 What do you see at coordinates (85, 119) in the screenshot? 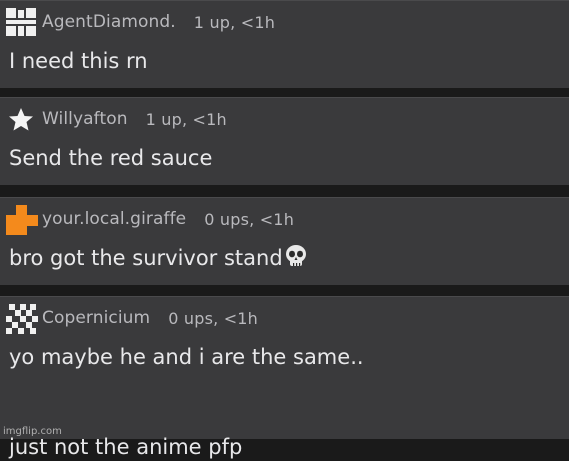
I see `username-link: Willyafton` at bounding box center [85, 119].